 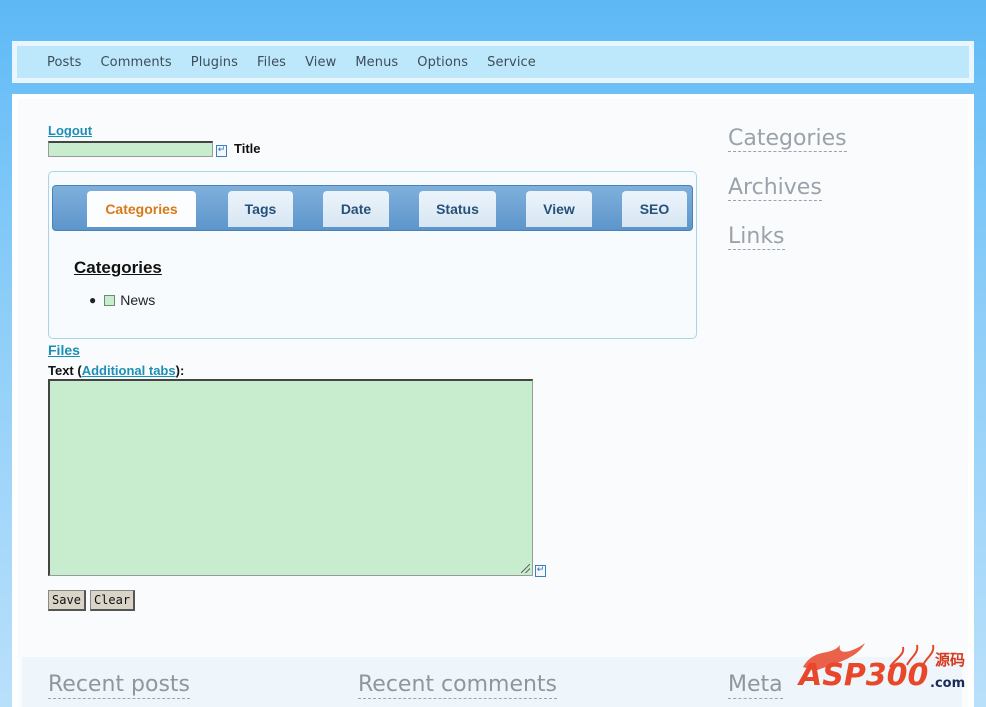 What do you see at coordinates (130, 149) in the screenshot?
I see `title-input` at bounding box center [130, 149].